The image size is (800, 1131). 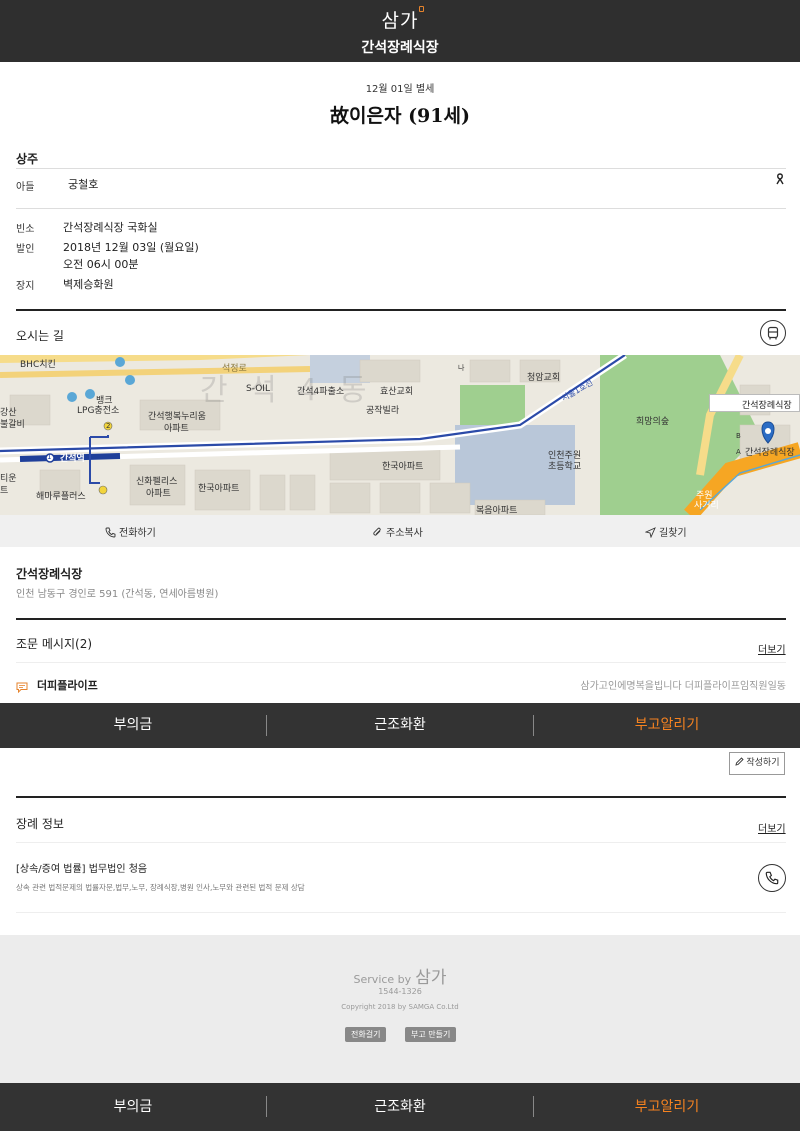 What do you see at coordinates (739, 761) in the screenshot?
I see `pencil-icon` at bounding box center [739, 761].